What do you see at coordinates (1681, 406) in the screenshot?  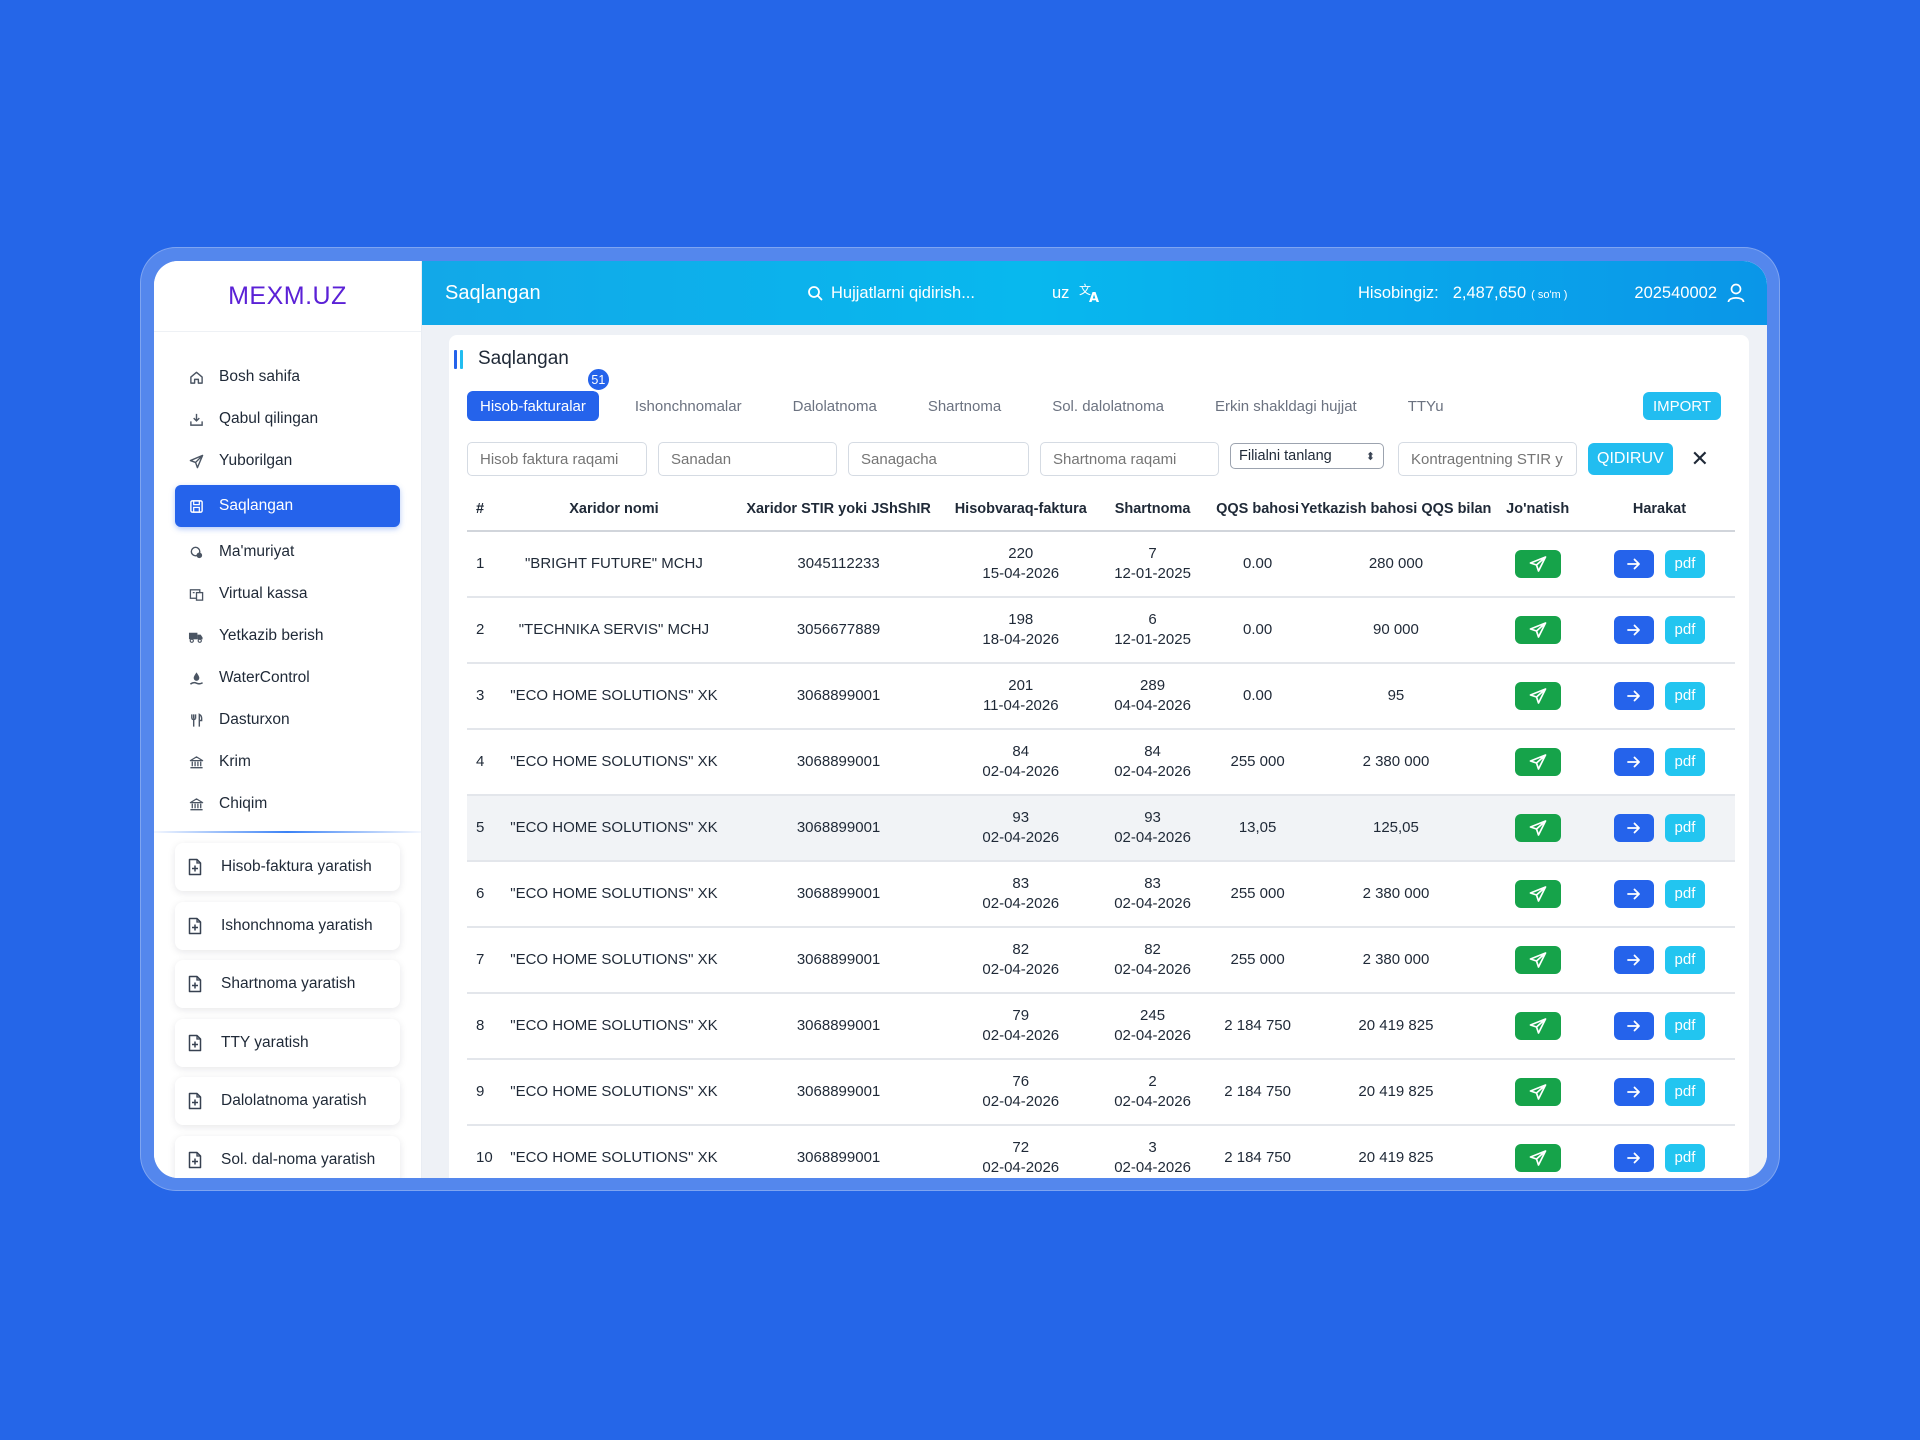 I see `import-button: IMPORT` at bounding box center [1681, 406].